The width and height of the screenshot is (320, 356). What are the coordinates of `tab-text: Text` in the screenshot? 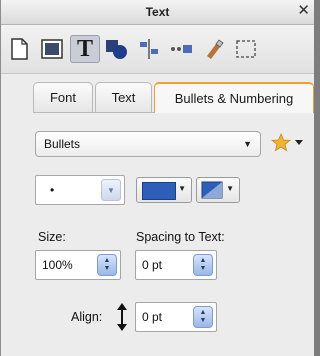 It's located at (123, 97).